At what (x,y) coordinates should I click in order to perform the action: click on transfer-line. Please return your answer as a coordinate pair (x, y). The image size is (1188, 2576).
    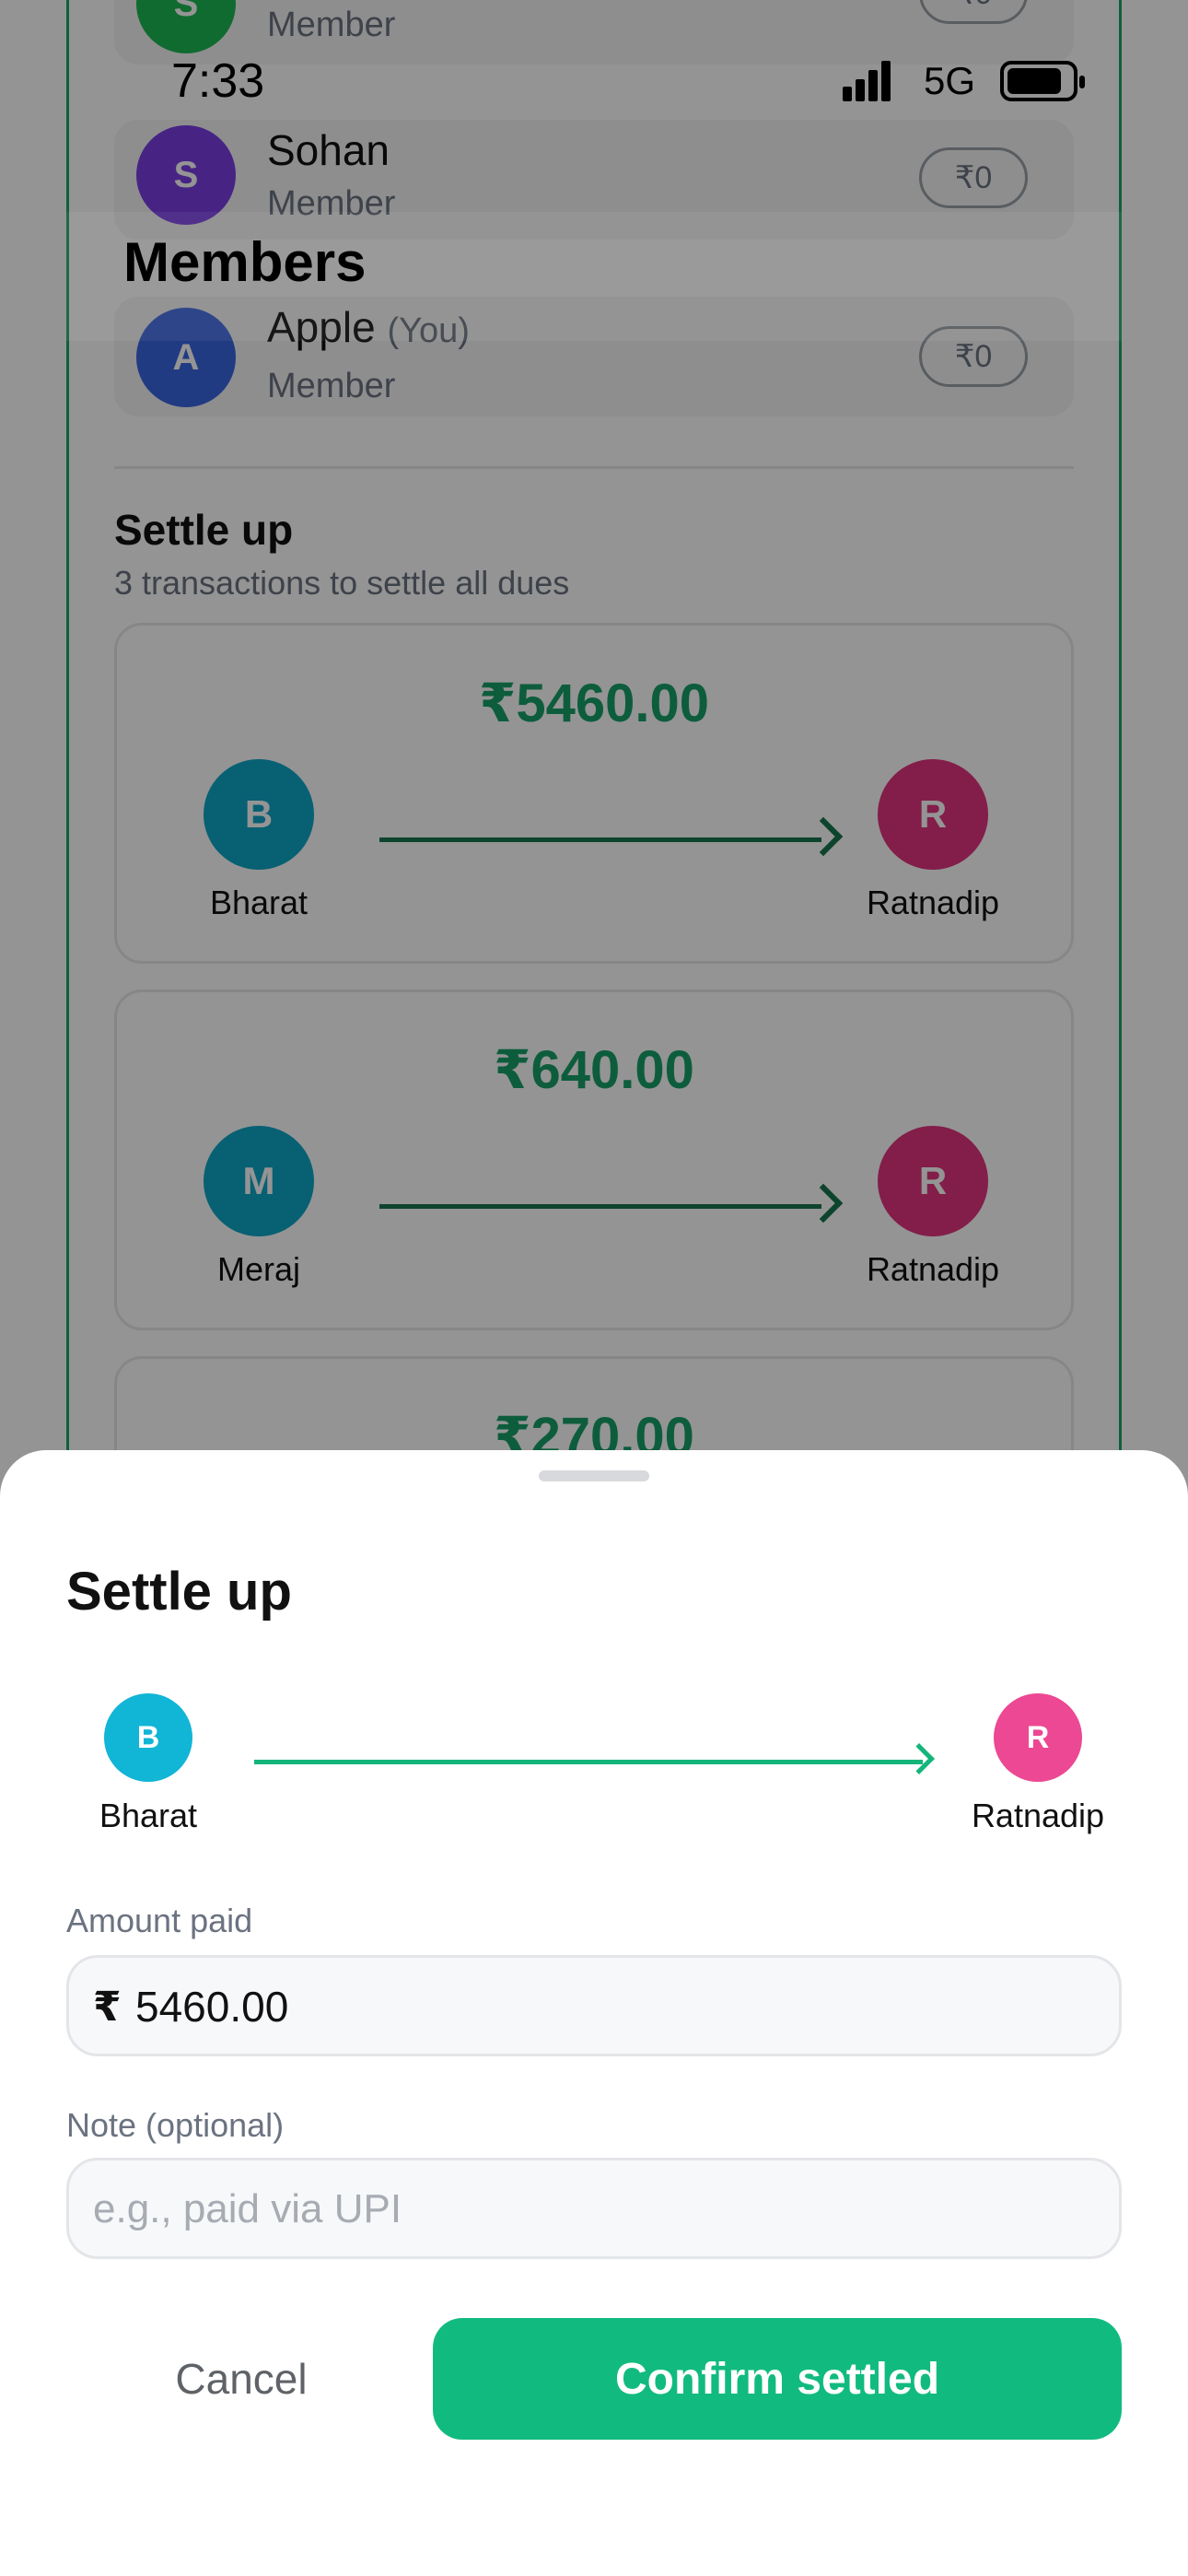
    Looking at the image, I should click on (588, 1762).